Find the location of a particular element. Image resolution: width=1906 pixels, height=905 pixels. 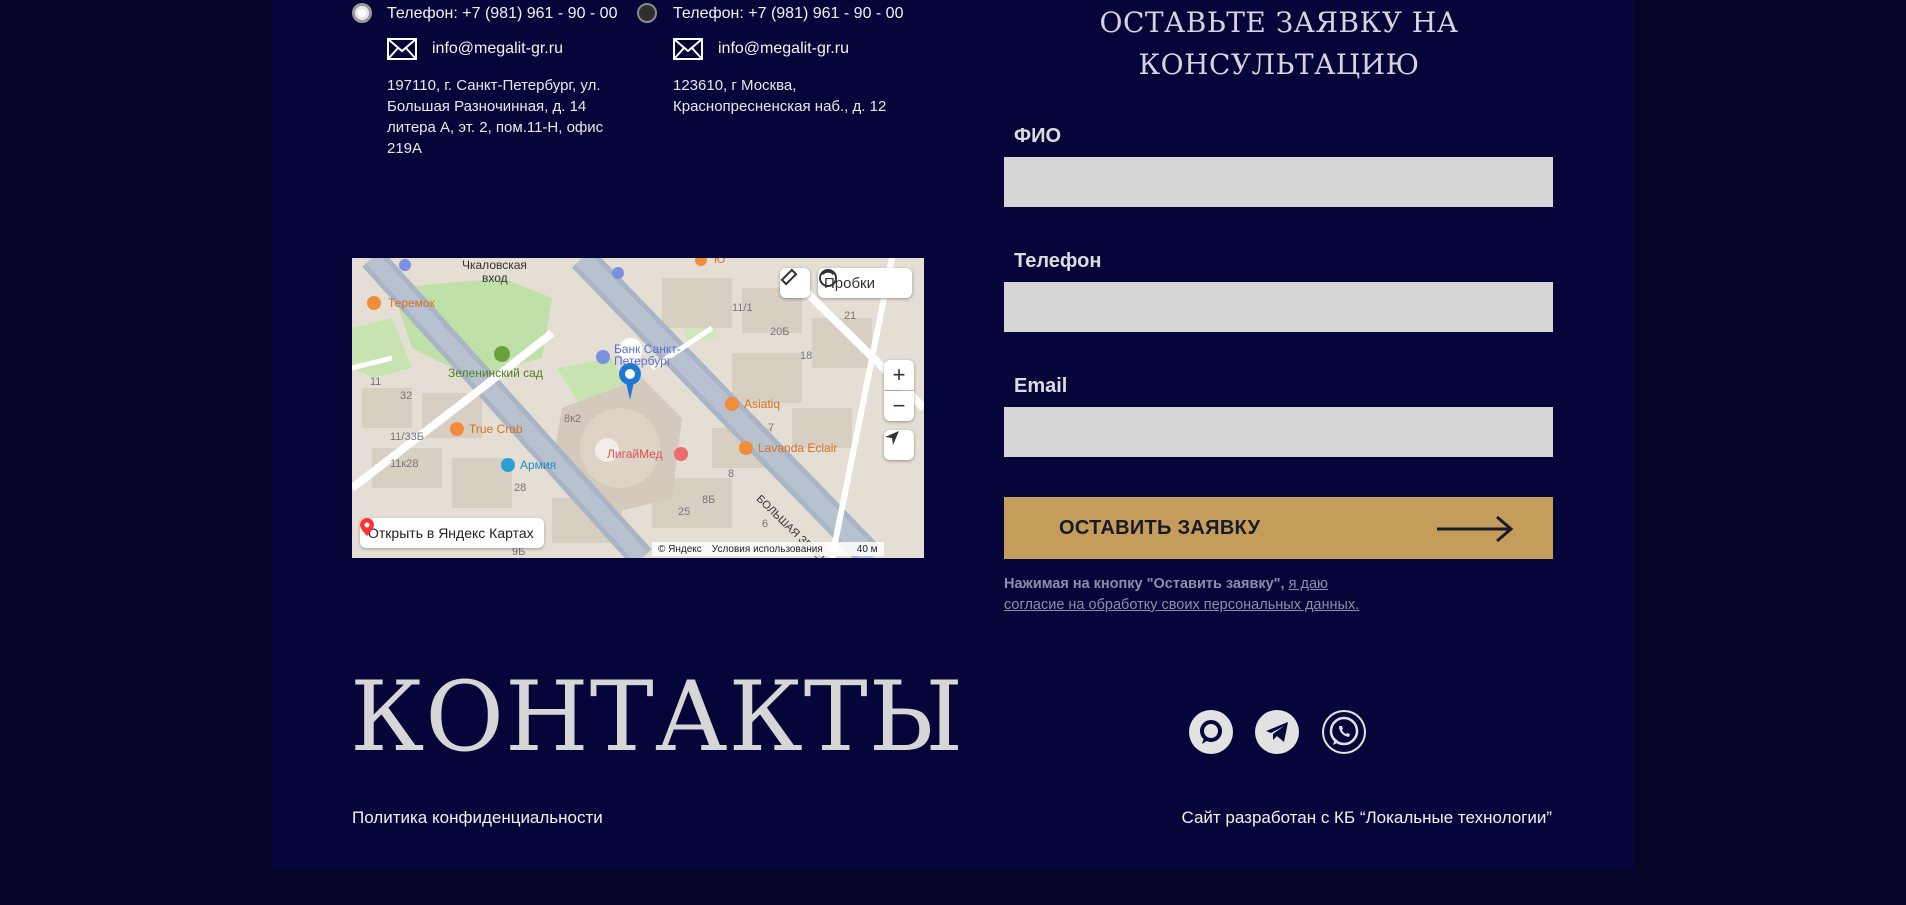

map-tiles is located at coordinates (638, 408).